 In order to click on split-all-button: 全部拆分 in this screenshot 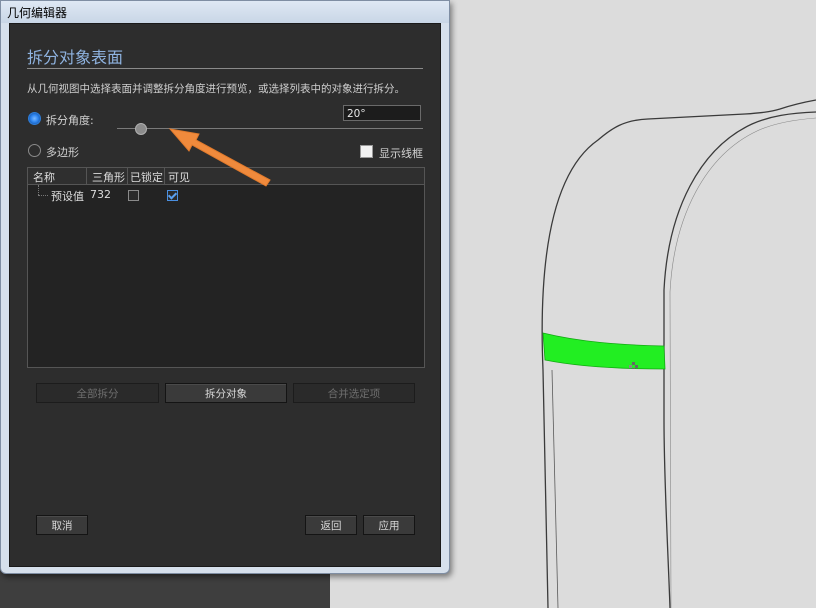, I will do `click(97, 393)`.